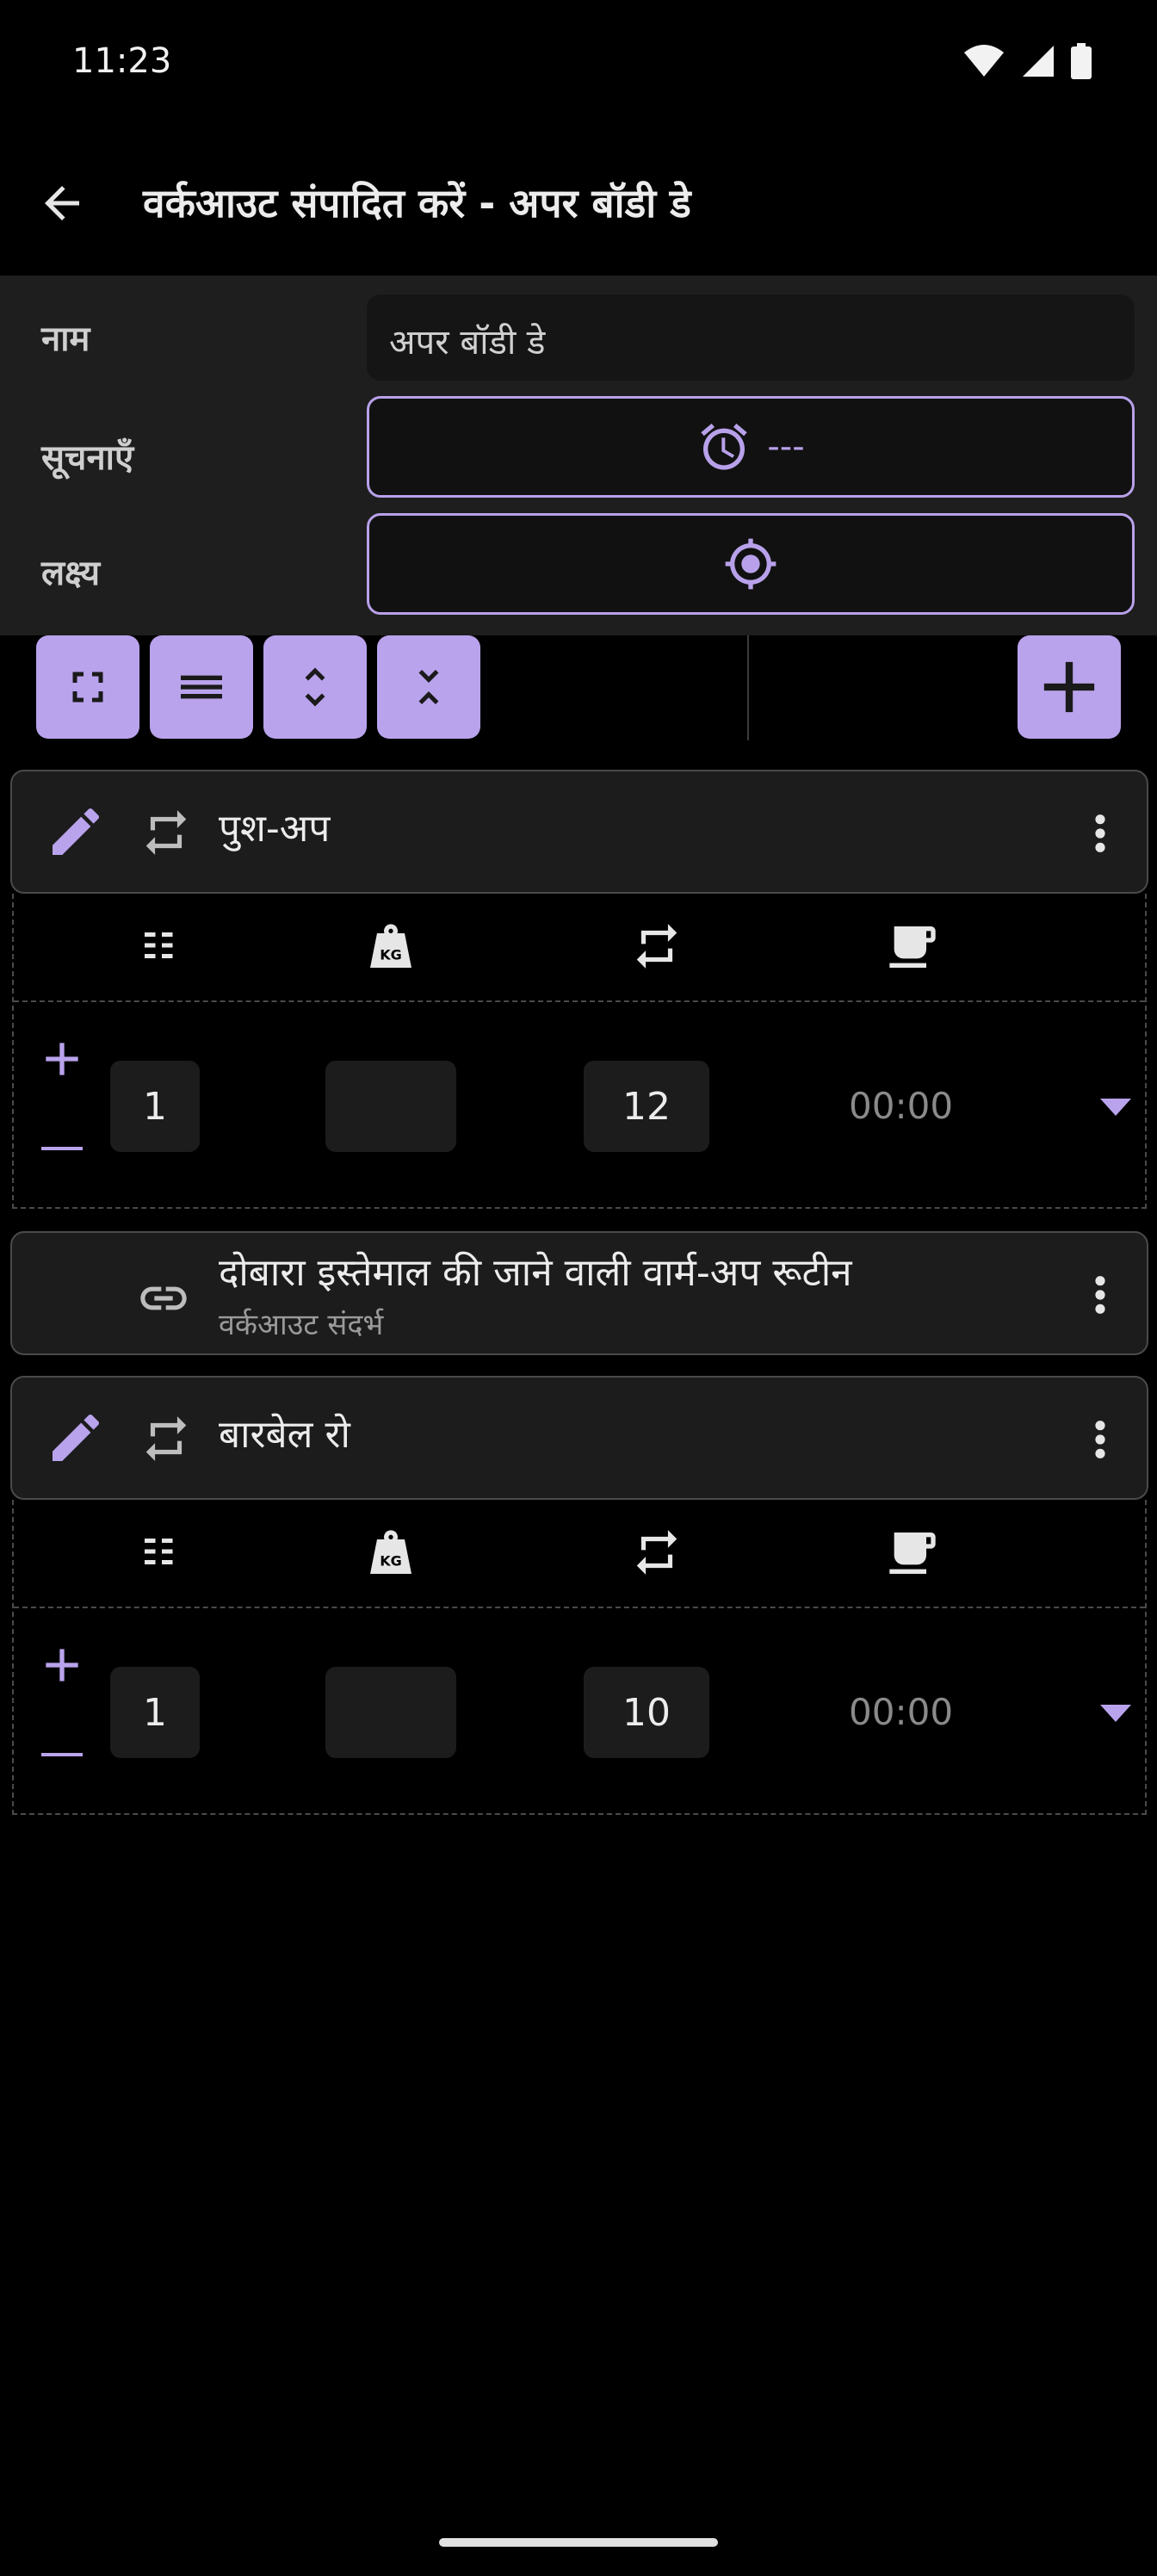 The width and height of the screenshot is (1157, 2576). Describe the element at coordinates (748, 687) in the screenshot. I see `toolbar-divider` at that location.